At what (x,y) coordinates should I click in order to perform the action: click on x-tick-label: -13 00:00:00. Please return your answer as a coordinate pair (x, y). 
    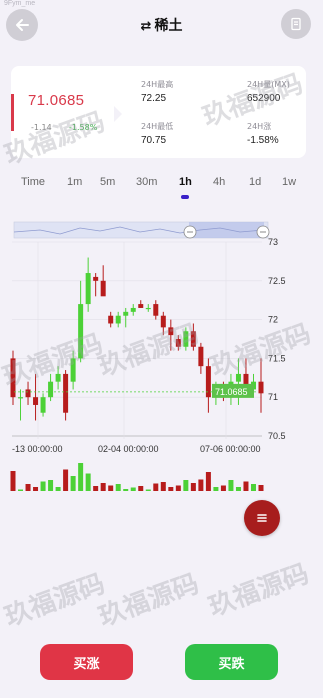
    Looking at the image, I should click on (37, 449).